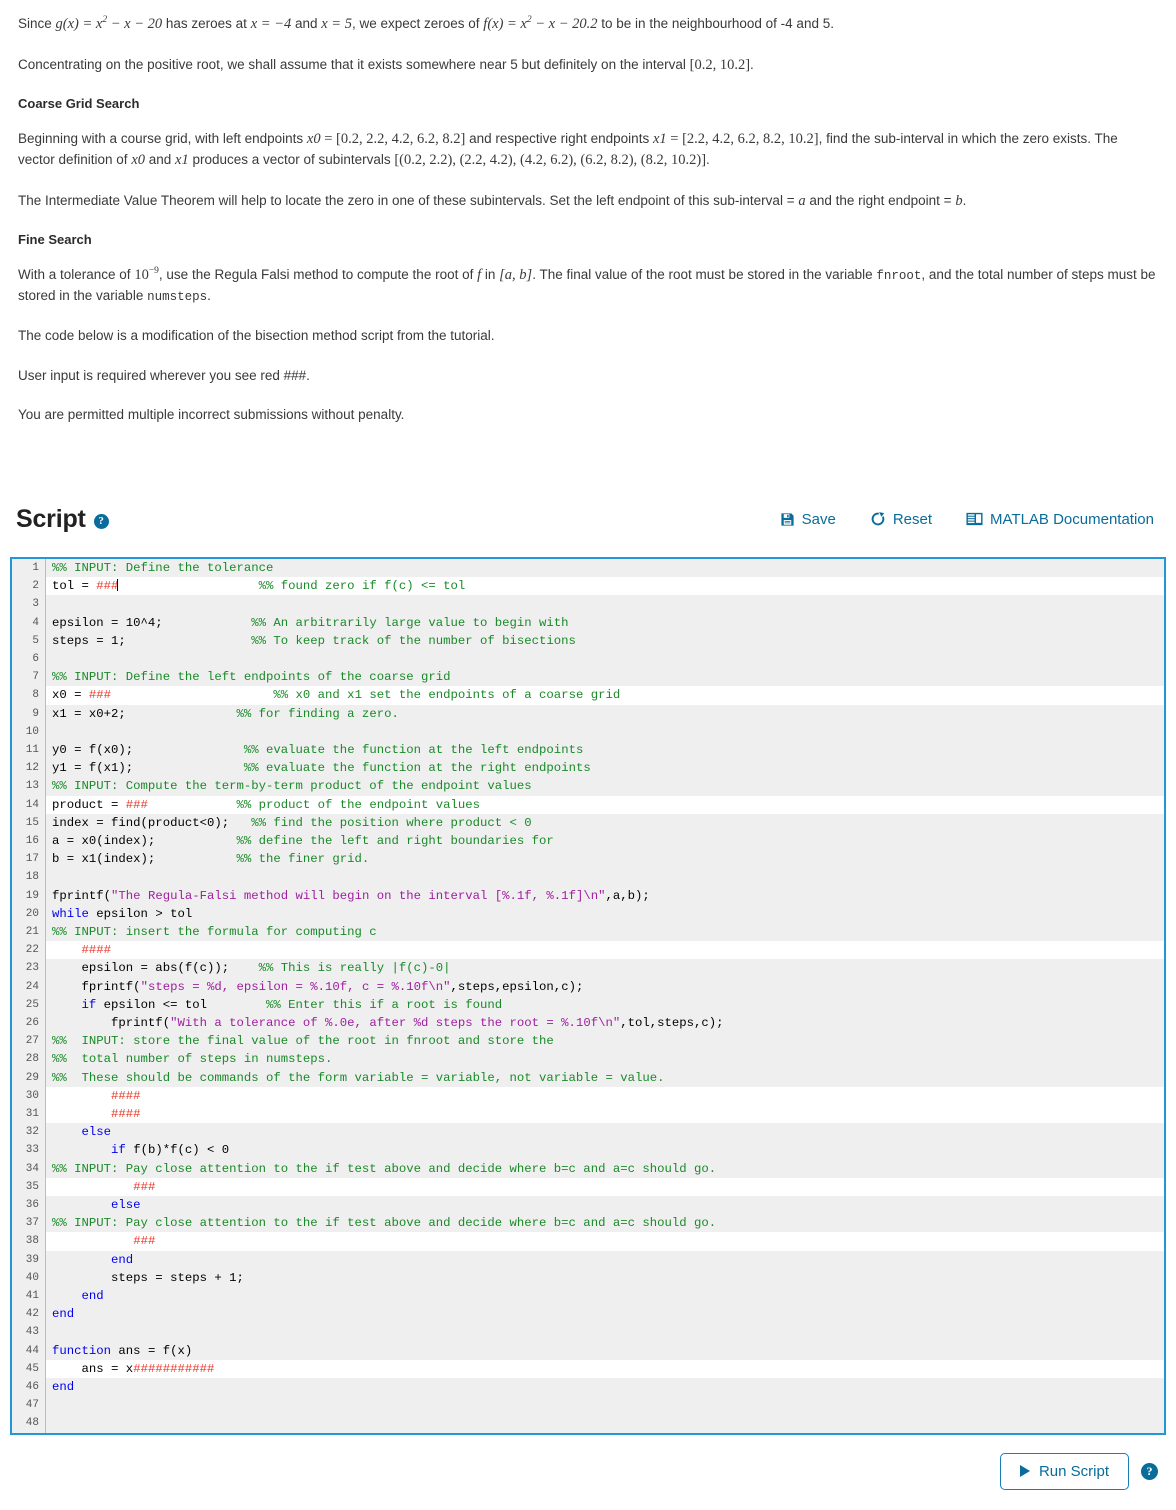 The height and width of the screenshot is (1510, 1176). I want to click on code-line: 46 end, so click(588, 1387).